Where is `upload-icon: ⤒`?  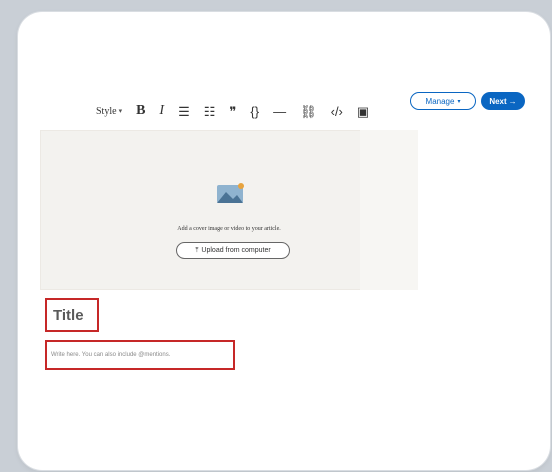
upload-icon: ⤒ is located at coordinates (197, 250).